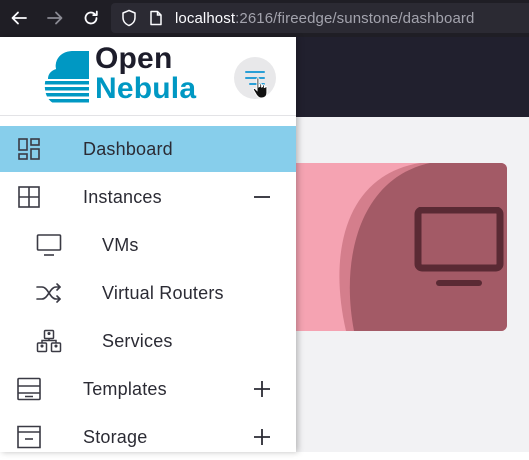 The image size is (529, 460). I want to click on dashboard-icon, so click(29, 149).